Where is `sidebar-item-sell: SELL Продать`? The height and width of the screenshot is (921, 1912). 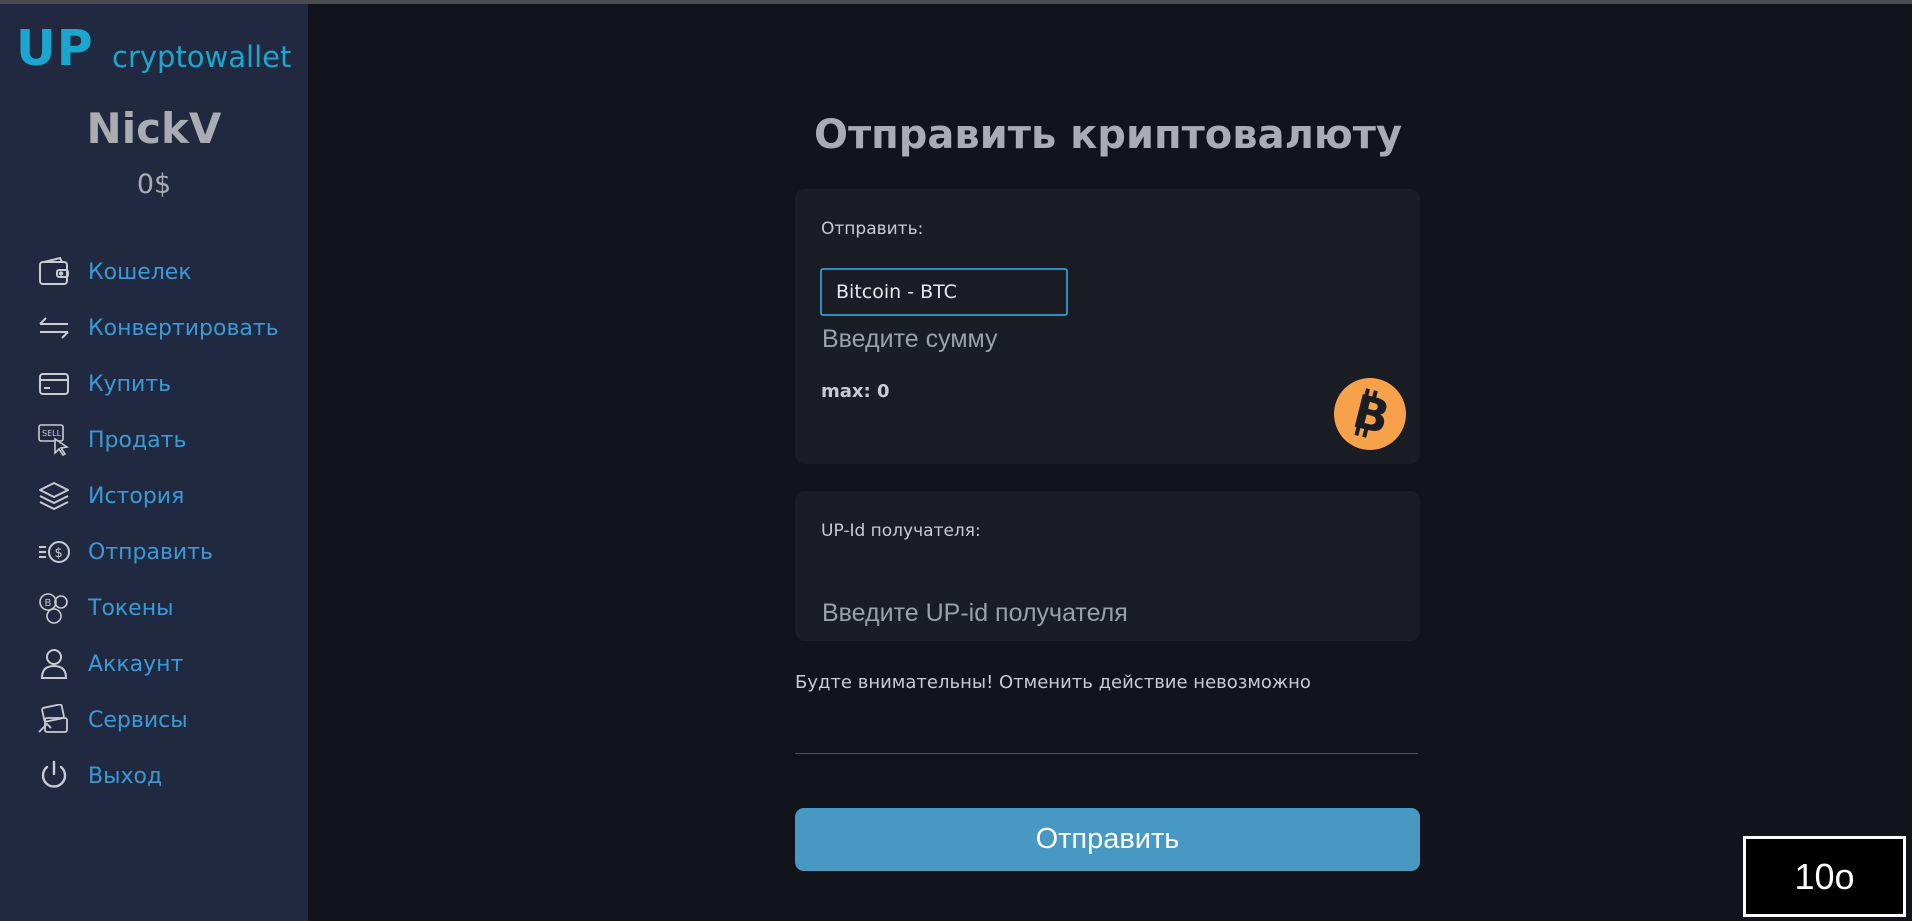 sidebar-item-sell: SELL Продать is located at coordinates (111, 440).